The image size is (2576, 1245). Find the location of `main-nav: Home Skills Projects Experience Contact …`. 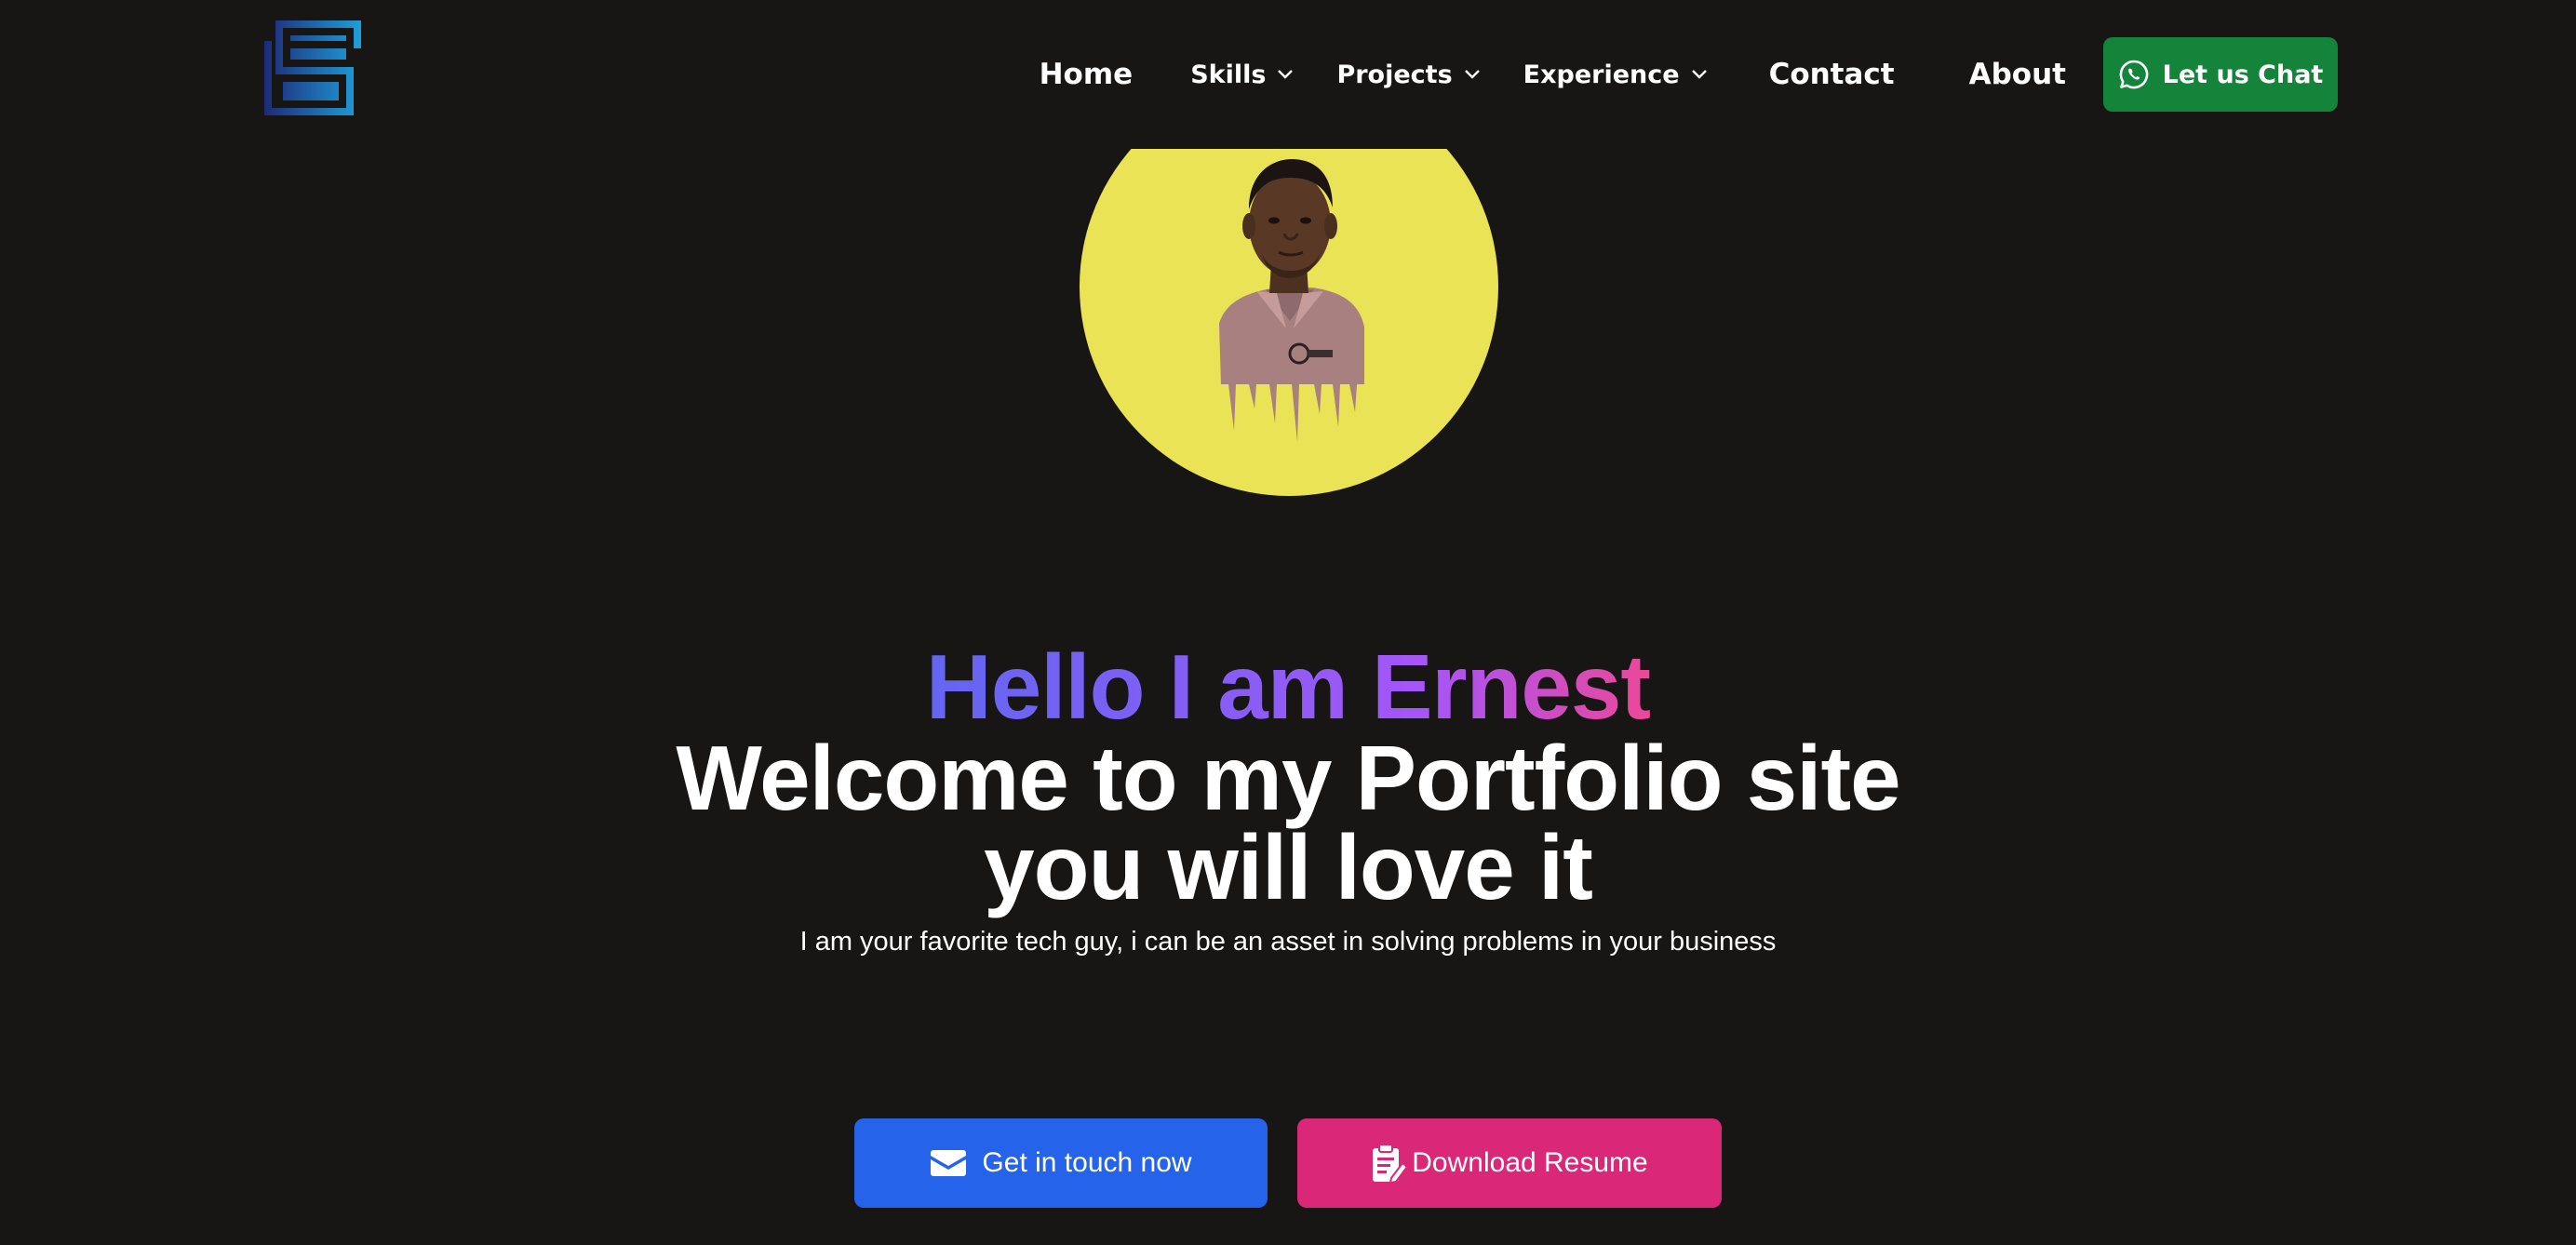

main-nav: Home Skills Projects Experience Contact … is located at coordinates (1689, 74).